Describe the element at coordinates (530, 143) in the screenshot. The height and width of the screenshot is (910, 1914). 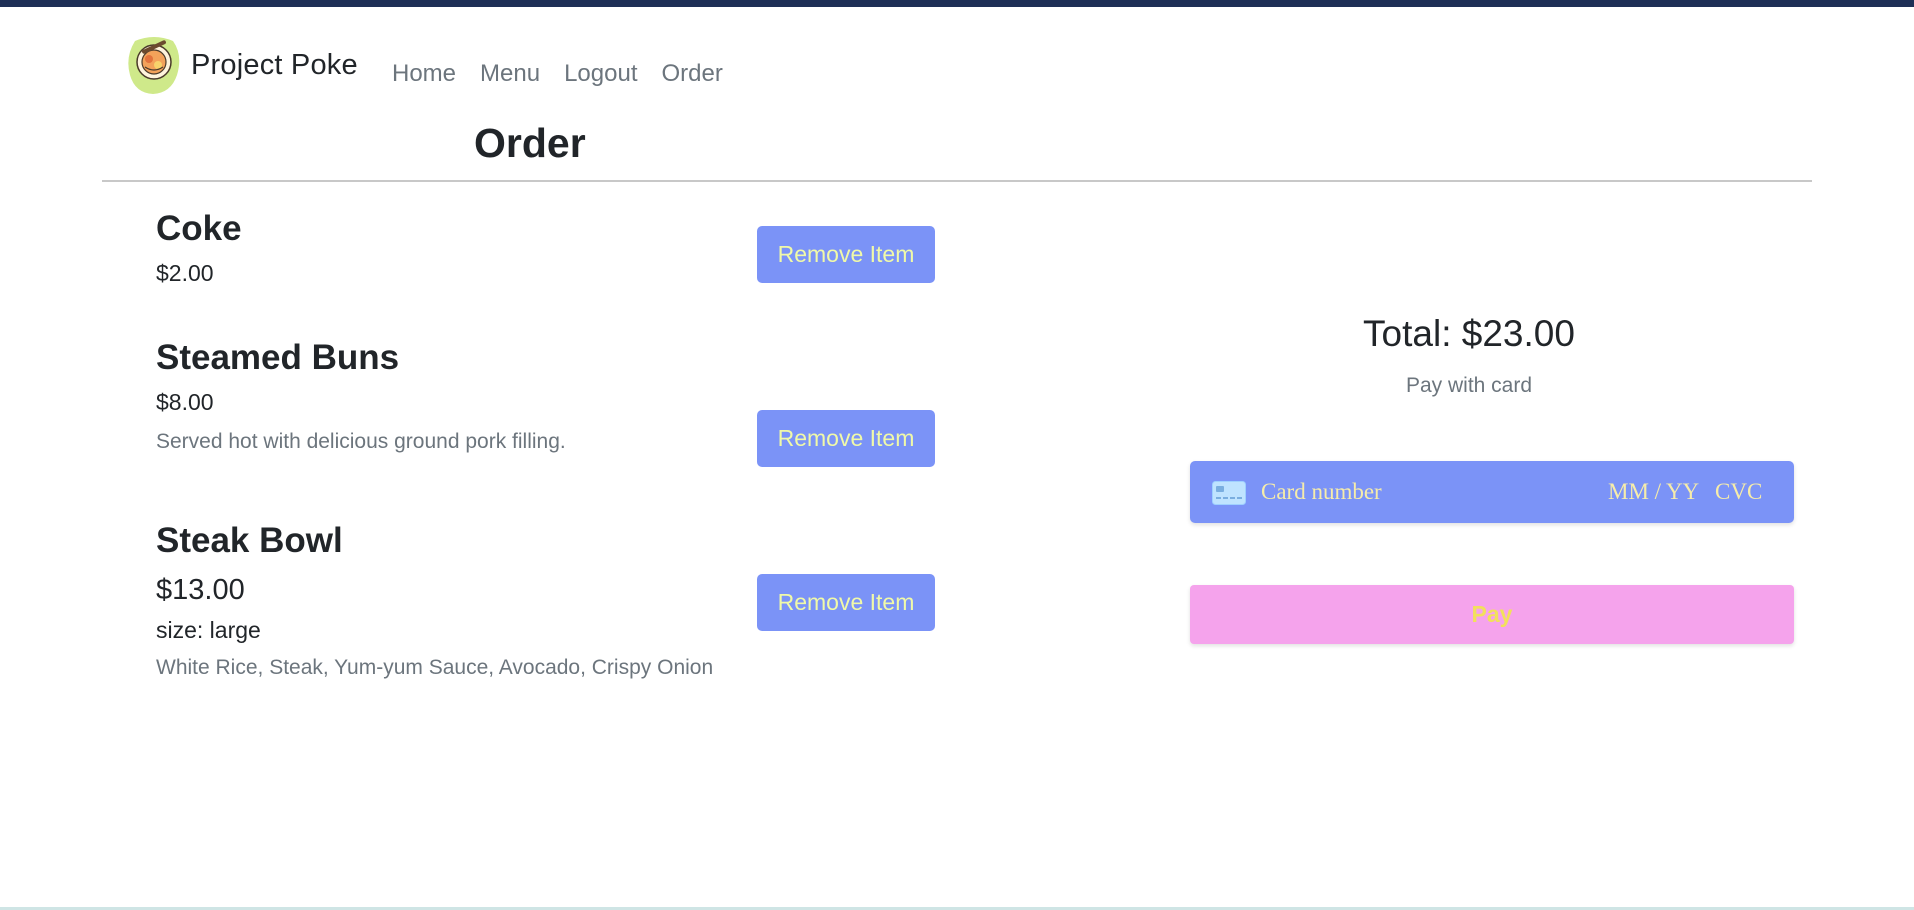
I see `page-title: Order` at that location.